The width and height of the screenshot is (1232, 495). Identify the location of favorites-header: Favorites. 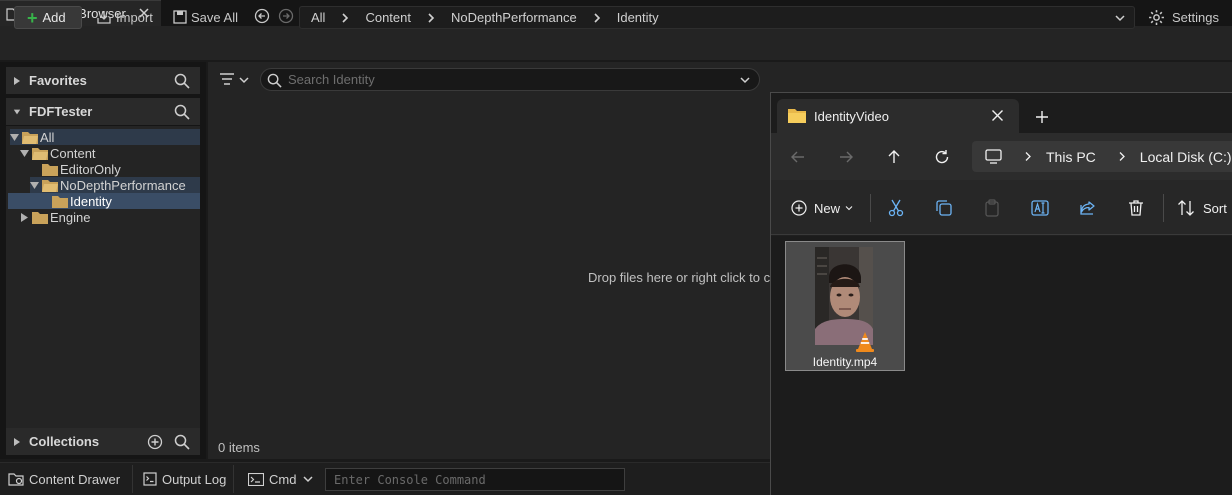
(103, 80).